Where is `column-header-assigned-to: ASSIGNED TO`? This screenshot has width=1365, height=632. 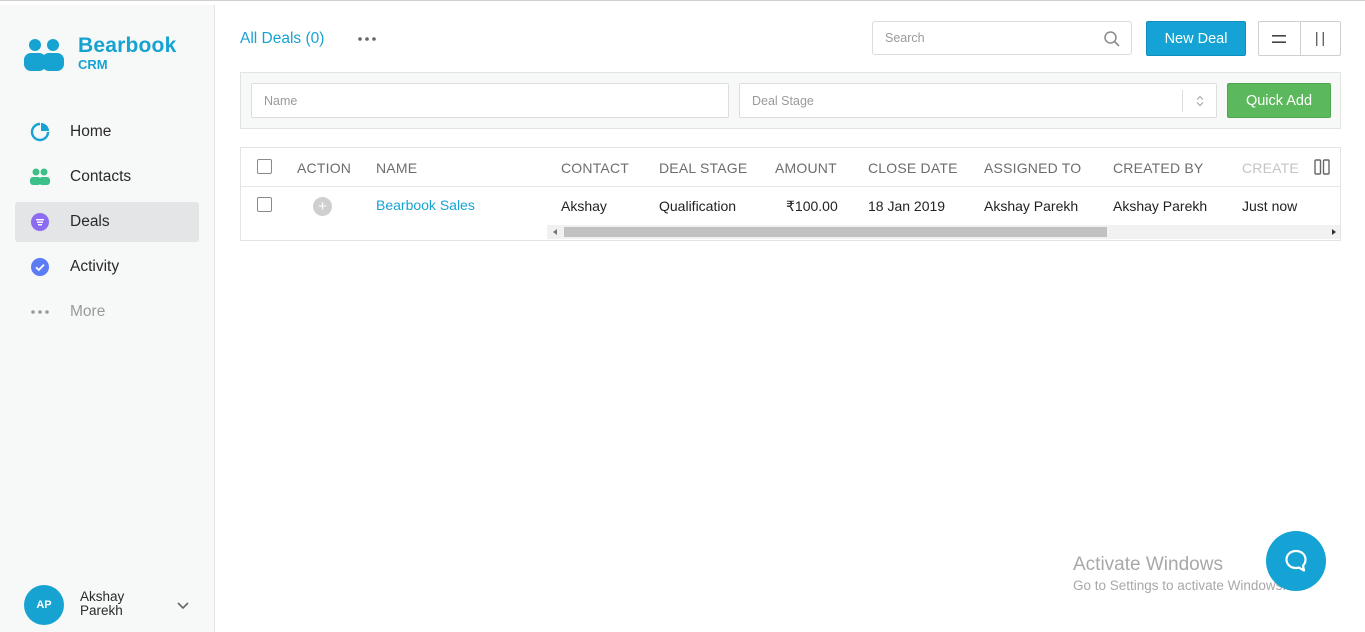
column-header-assigned-to: ASSIGNED TO is located at coordinates (1032, 168).